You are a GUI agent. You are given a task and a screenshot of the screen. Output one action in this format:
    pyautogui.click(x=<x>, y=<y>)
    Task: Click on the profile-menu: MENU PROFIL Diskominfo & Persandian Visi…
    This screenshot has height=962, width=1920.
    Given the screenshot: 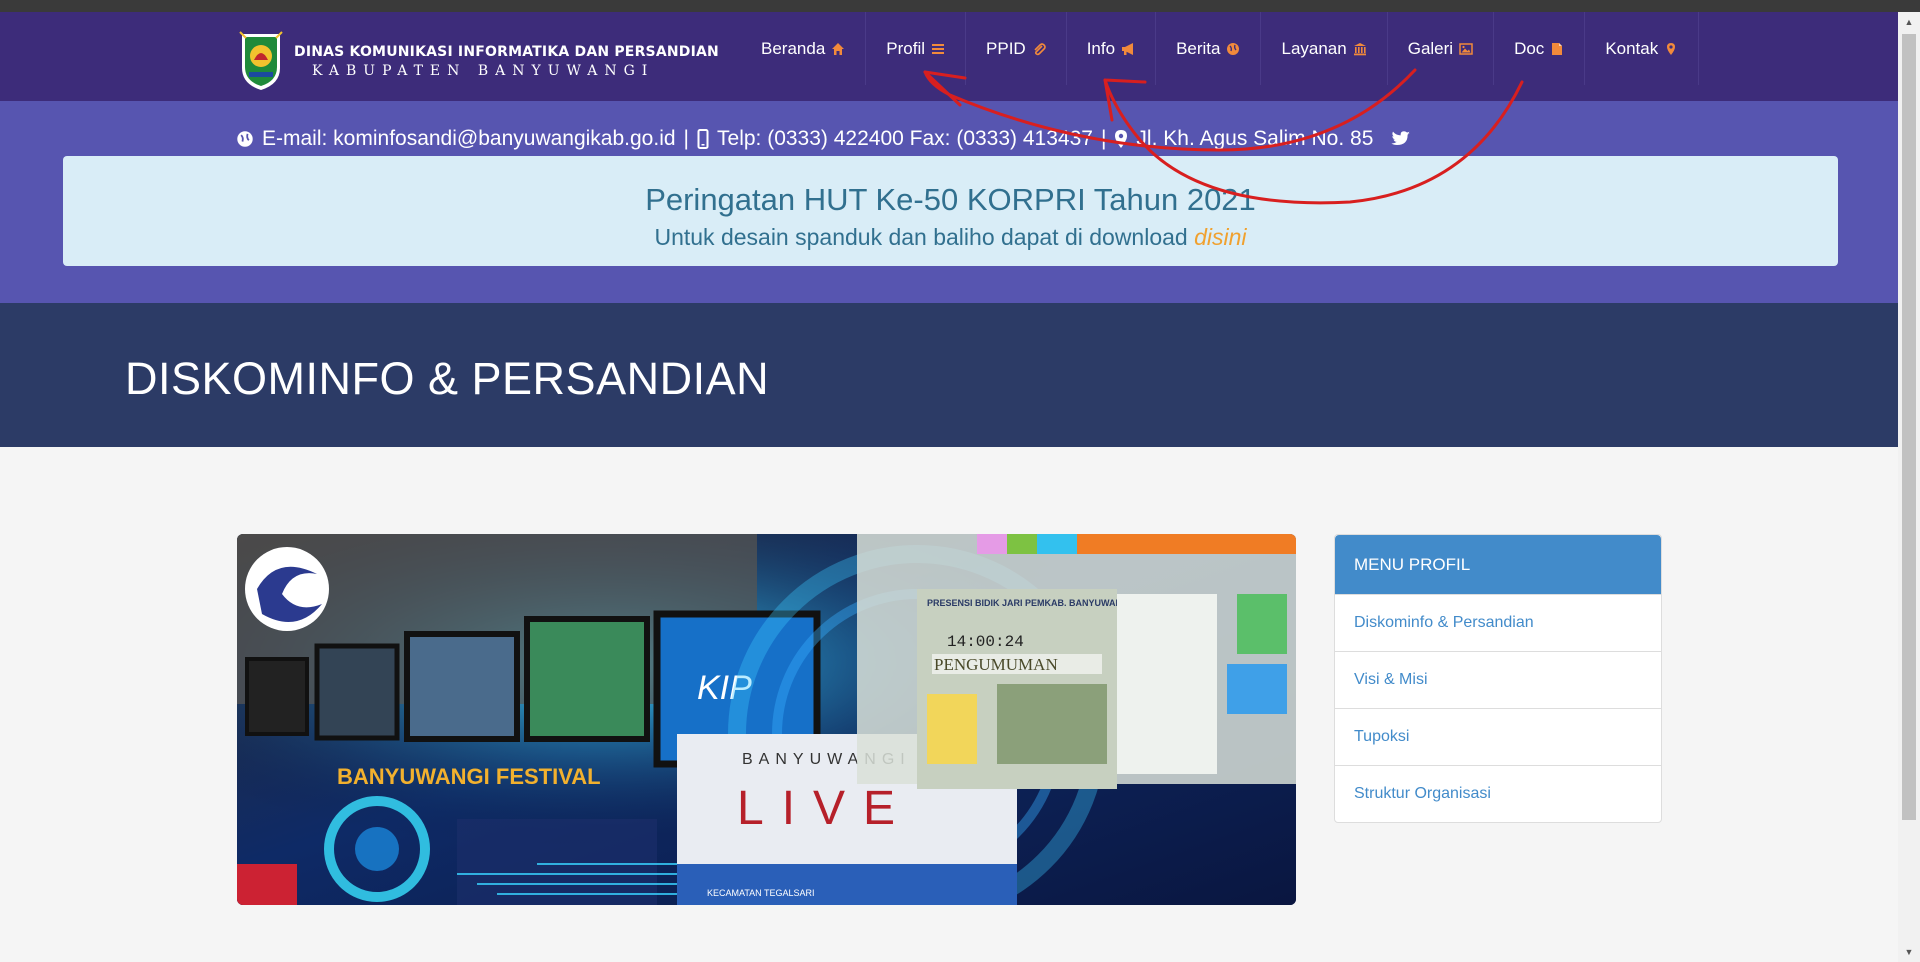 What is the action you would take?
    pyautogui.click(x=1498, y=678)
    